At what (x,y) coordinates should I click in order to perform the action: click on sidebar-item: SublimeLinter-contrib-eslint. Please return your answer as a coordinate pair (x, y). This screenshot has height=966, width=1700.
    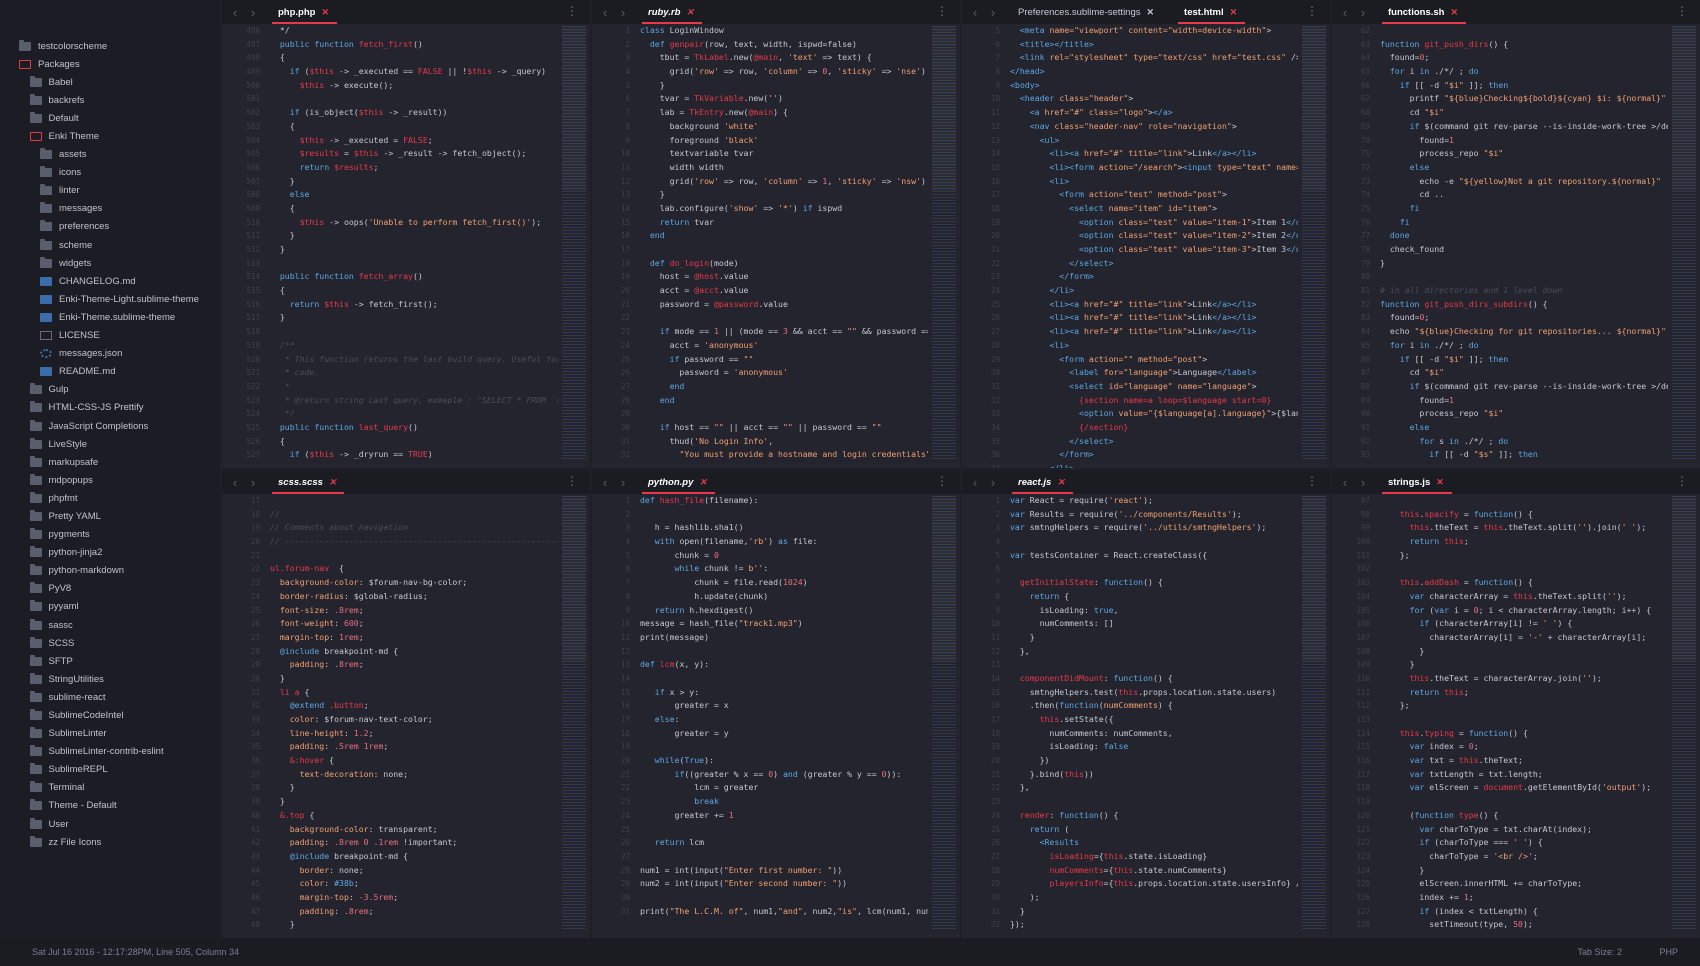
    Looking at the image, I should click on (110, 752).